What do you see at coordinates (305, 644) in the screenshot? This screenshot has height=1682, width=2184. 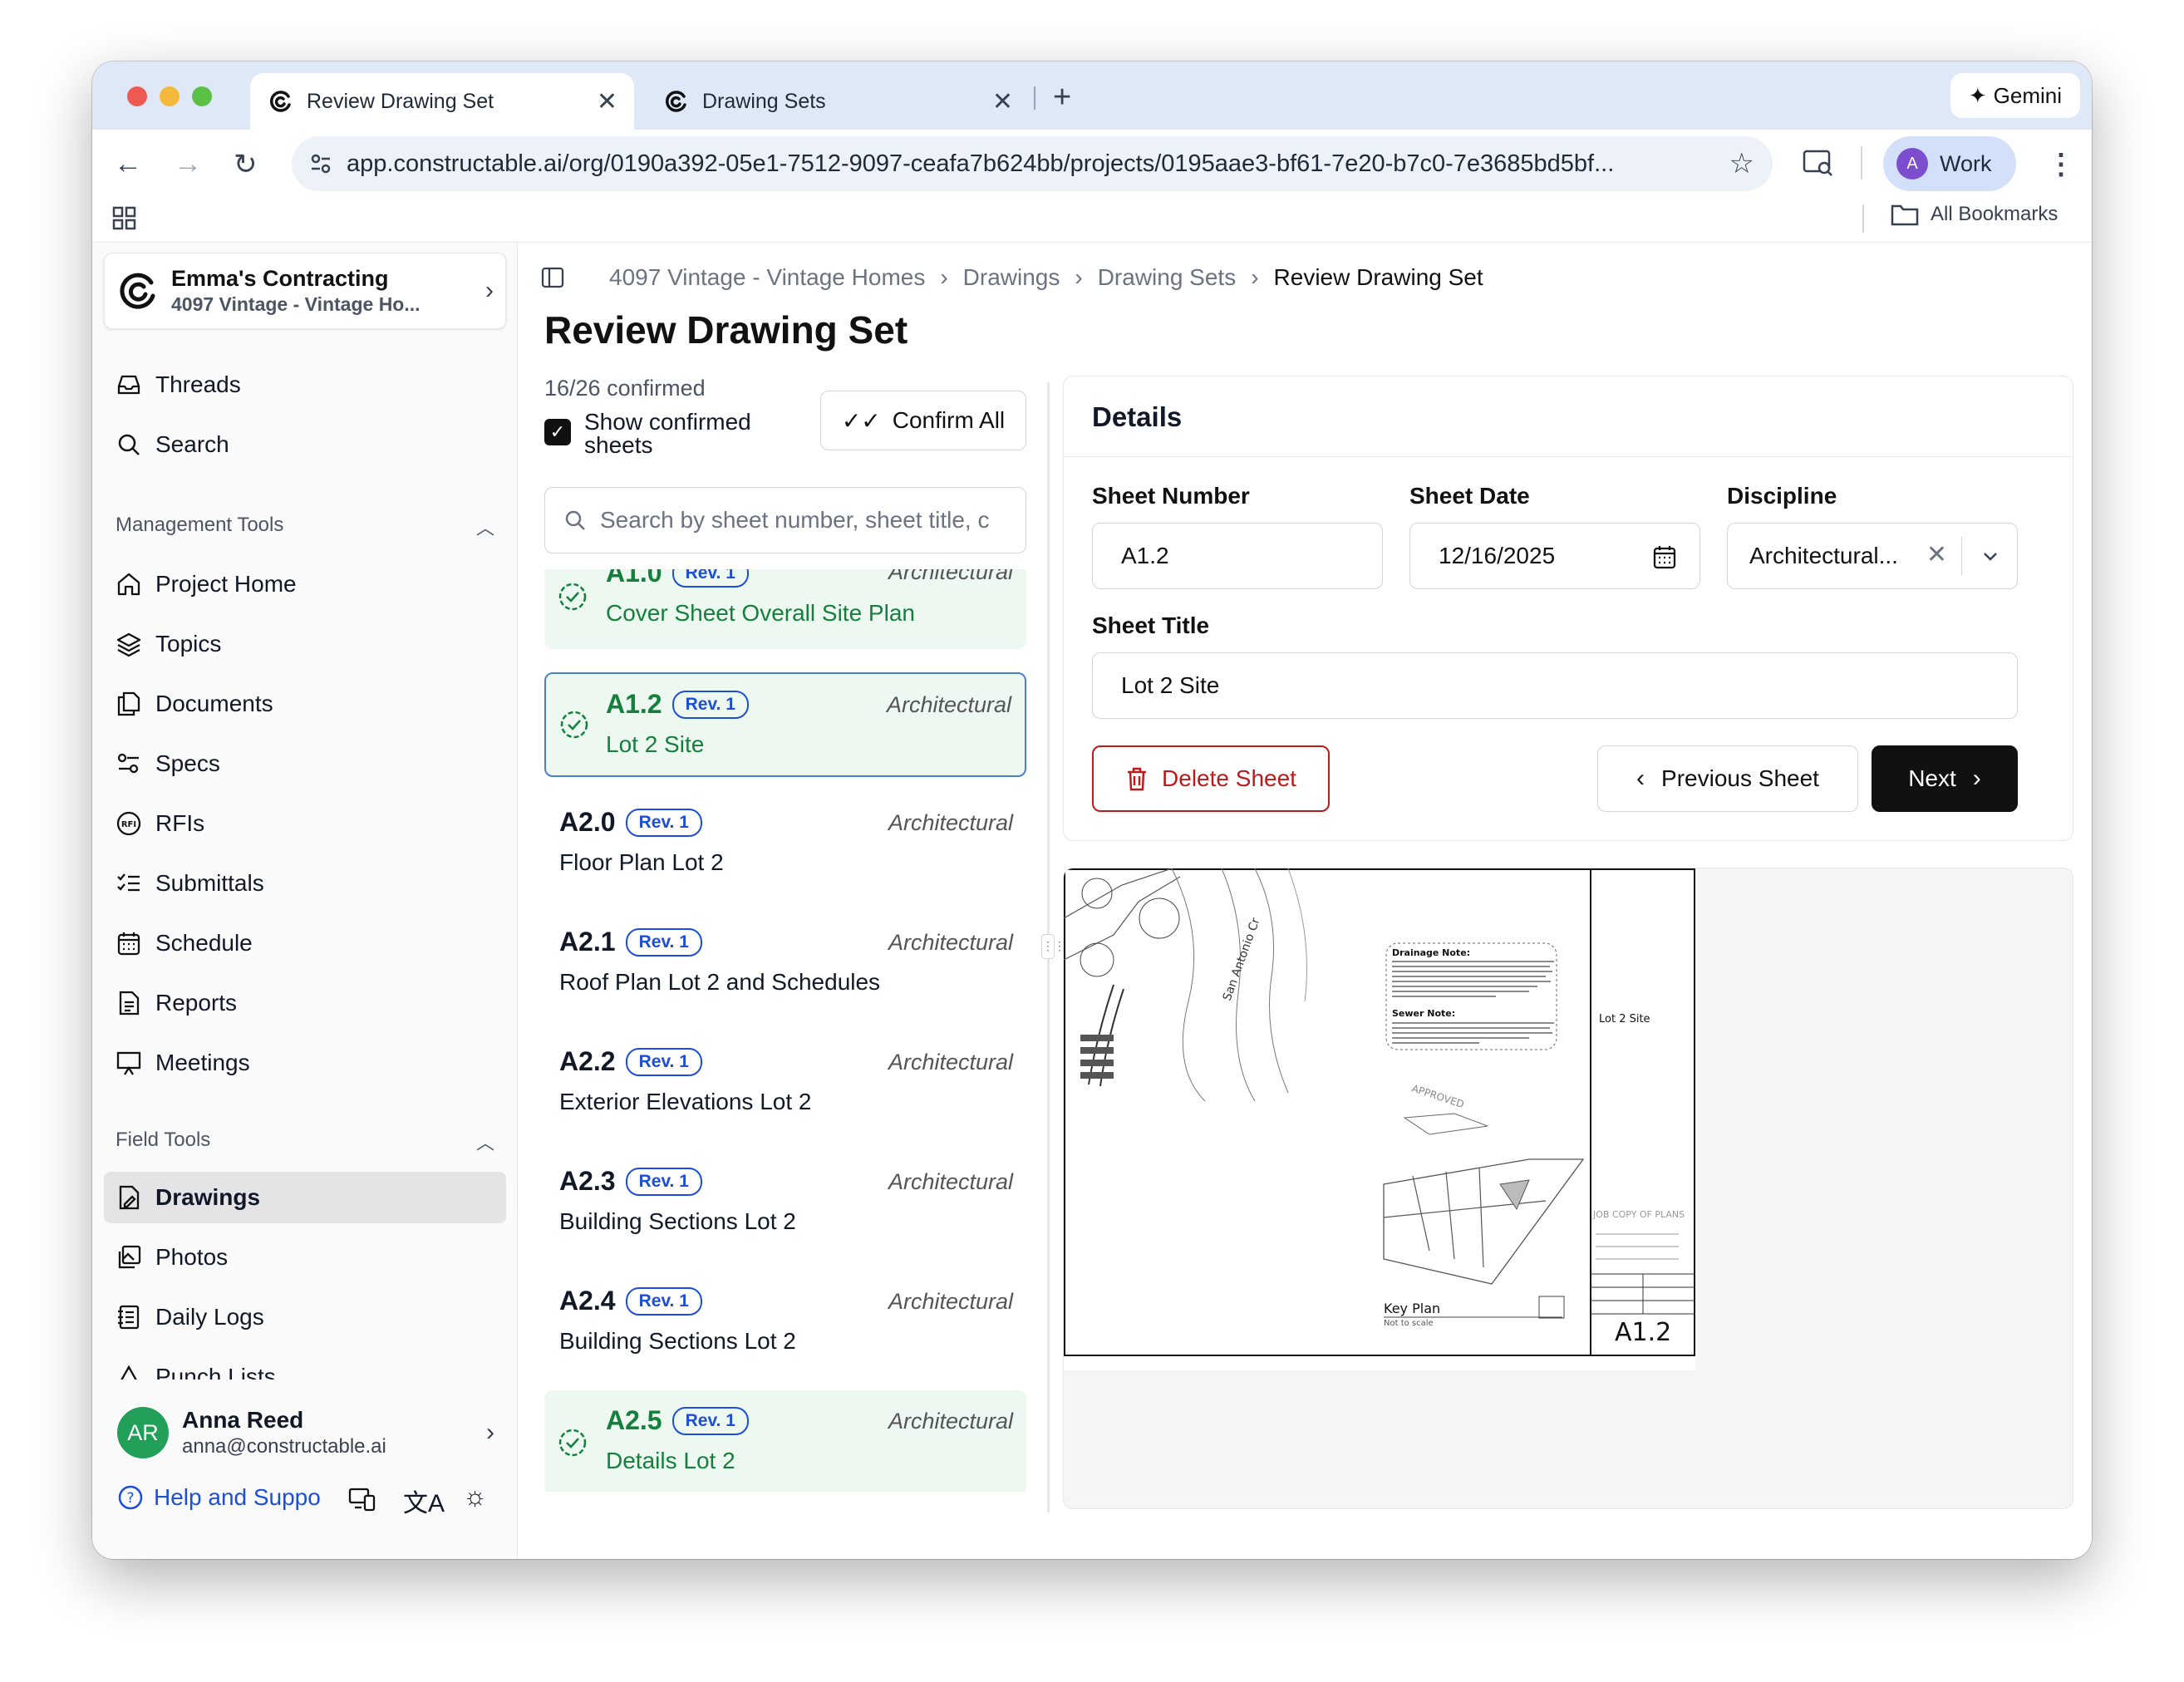 I see `sidebar-item-topics: Topics` at bounding box center [305, 644].